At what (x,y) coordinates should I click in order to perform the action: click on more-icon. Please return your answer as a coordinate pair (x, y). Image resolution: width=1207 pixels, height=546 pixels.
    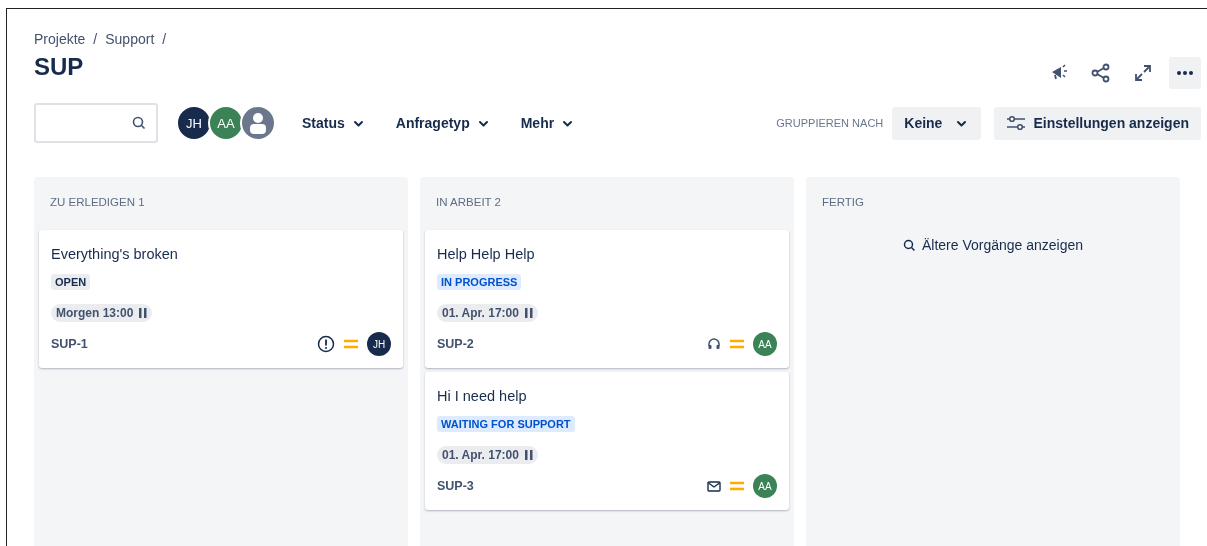
    Looking at the image, I should click on (1185, 73).